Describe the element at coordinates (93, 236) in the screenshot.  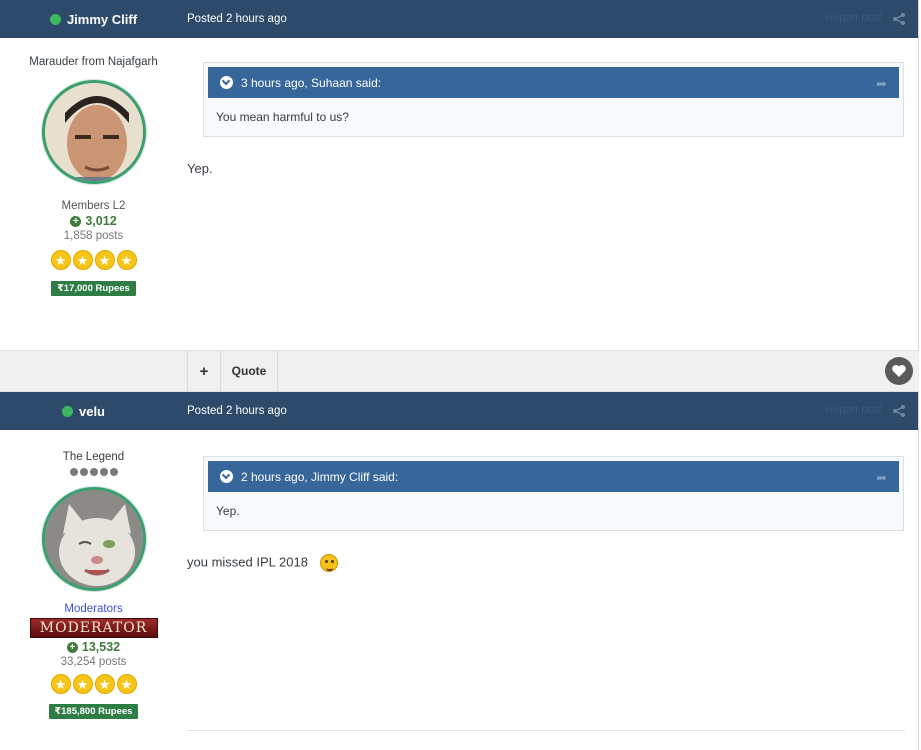
I see `post-count: 1,858 posts` at that location.